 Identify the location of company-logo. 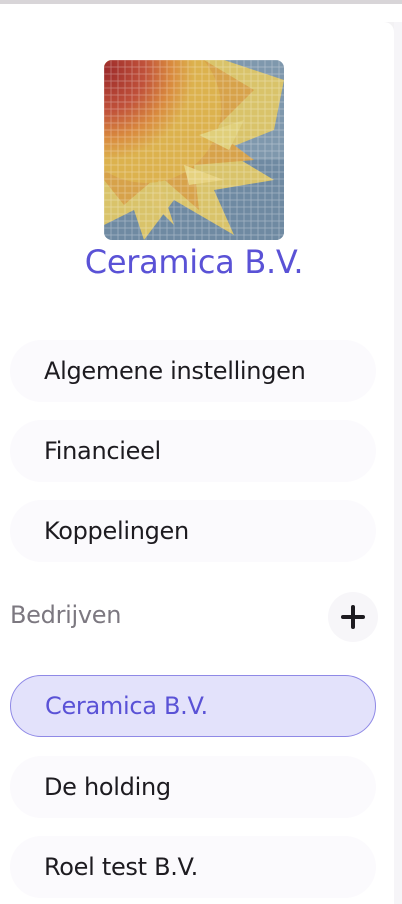
(194, 150).